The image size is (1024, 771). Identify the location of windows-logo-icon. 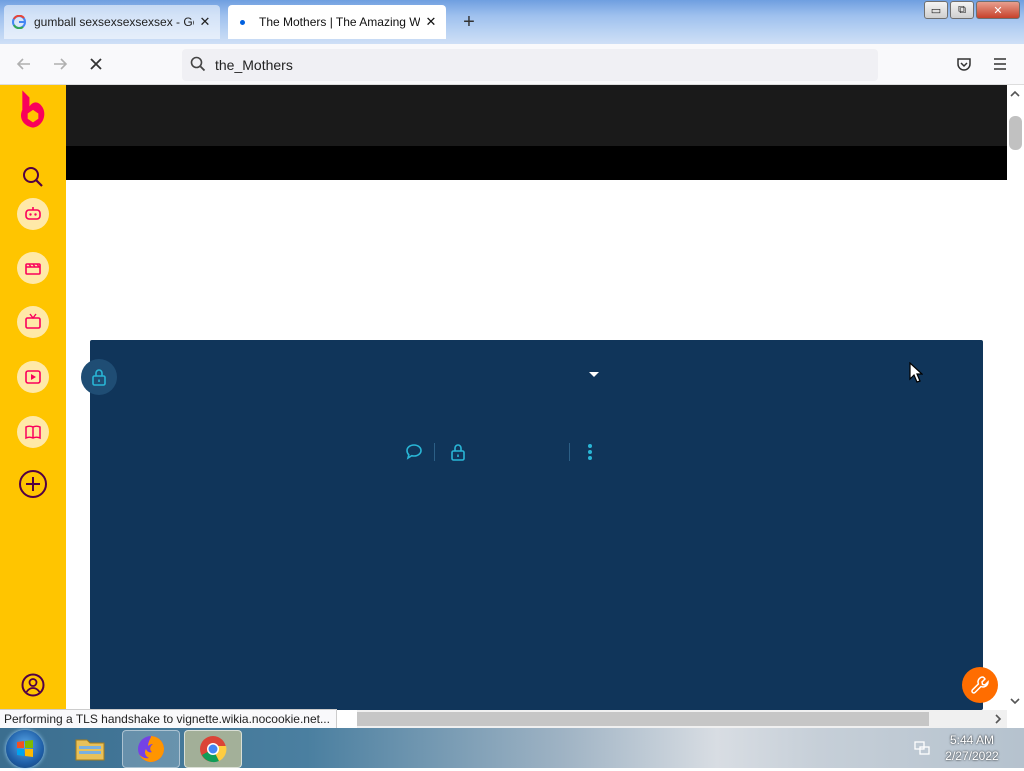
(25, 748).